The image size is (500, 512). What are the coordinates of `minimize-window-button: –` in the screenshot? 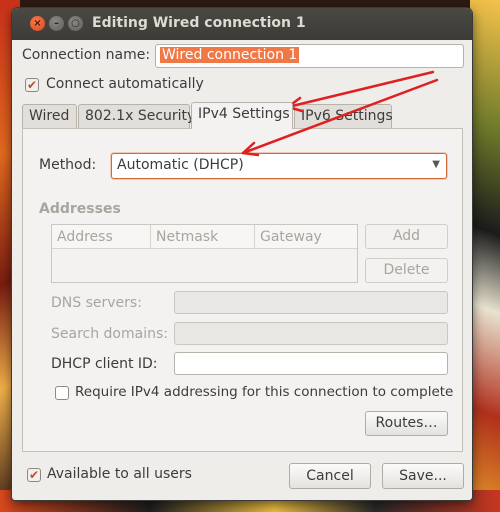 It's located at (56, 23).